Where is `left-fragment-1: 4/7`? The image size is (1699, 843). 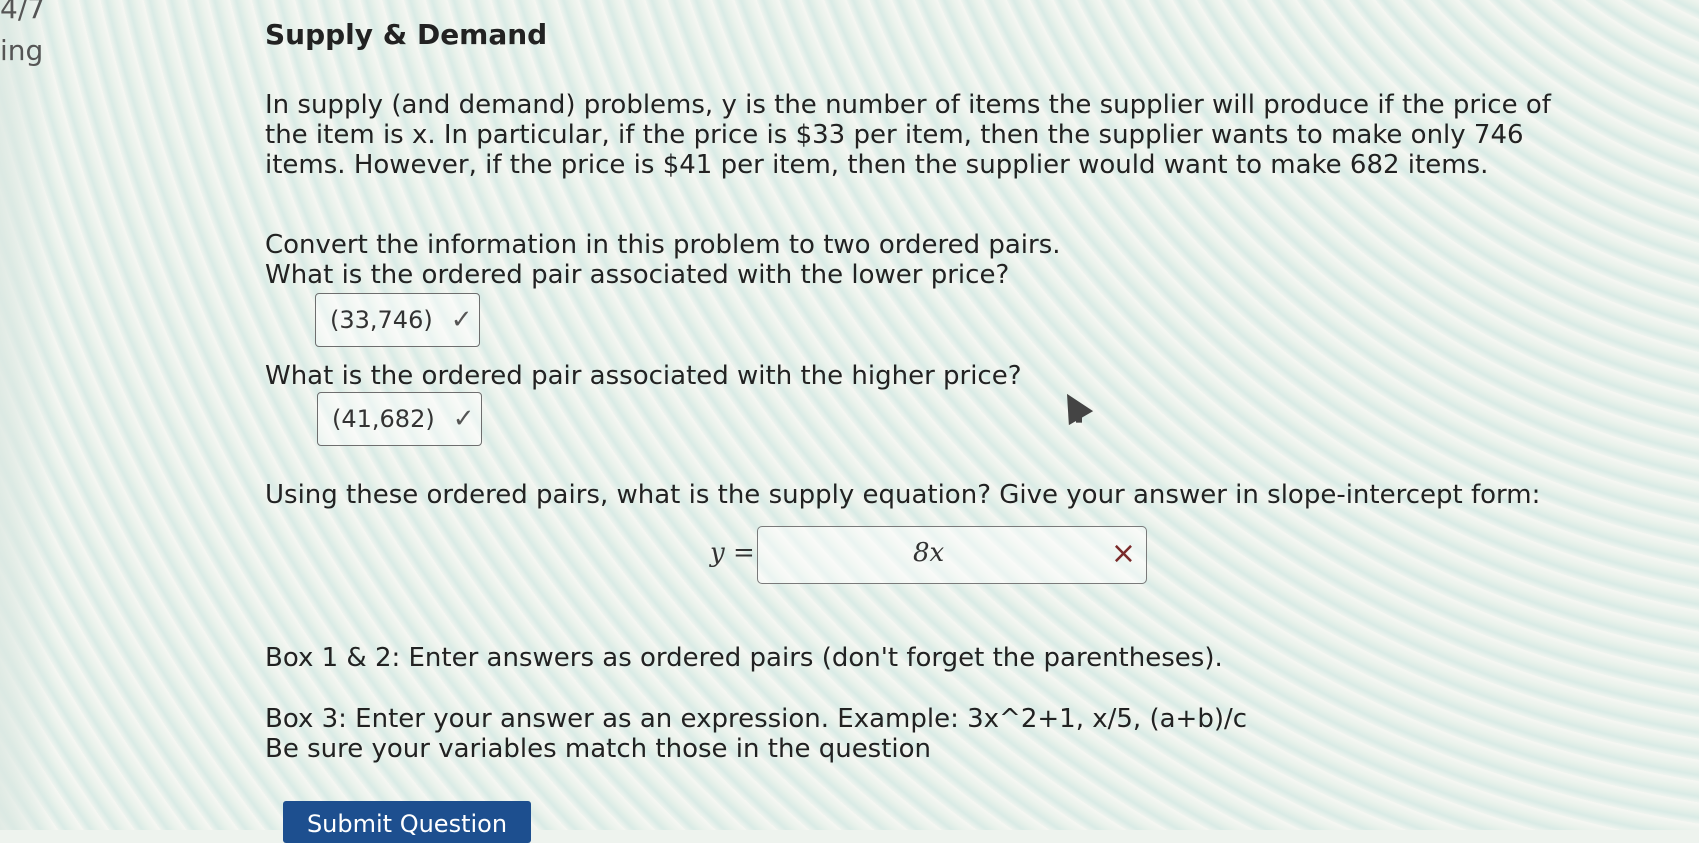 left-fragment-1: 4/7 is located at coordinates (23, 12).